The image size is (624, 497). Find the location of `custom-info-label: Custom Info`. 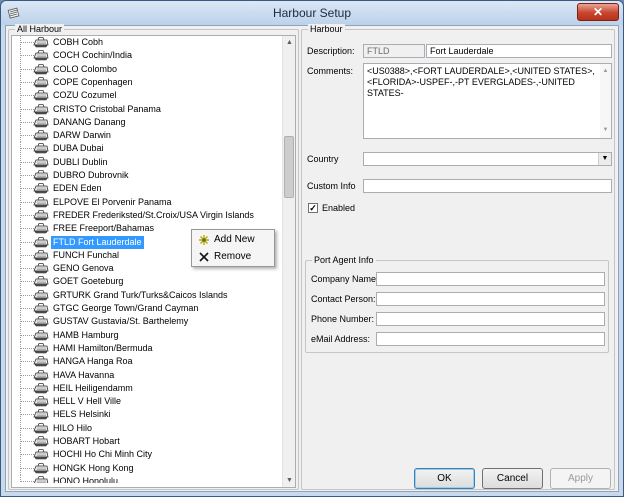

custom-info-label: Custom Info is located at coordinates (331, 186).